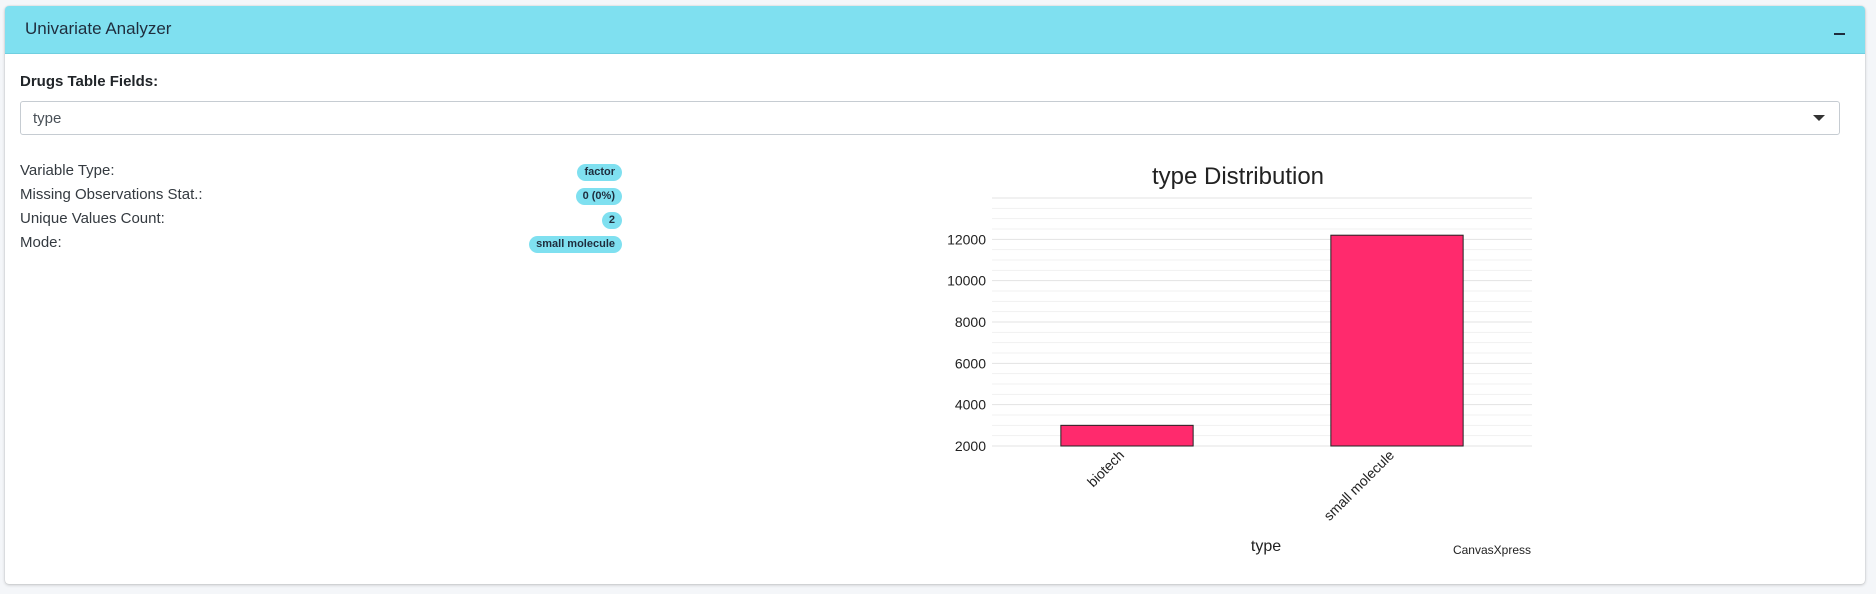 The height and width of the screenshot is (594, 1876). I want to click on x-tick-label: biotech, so click(1105, 468).